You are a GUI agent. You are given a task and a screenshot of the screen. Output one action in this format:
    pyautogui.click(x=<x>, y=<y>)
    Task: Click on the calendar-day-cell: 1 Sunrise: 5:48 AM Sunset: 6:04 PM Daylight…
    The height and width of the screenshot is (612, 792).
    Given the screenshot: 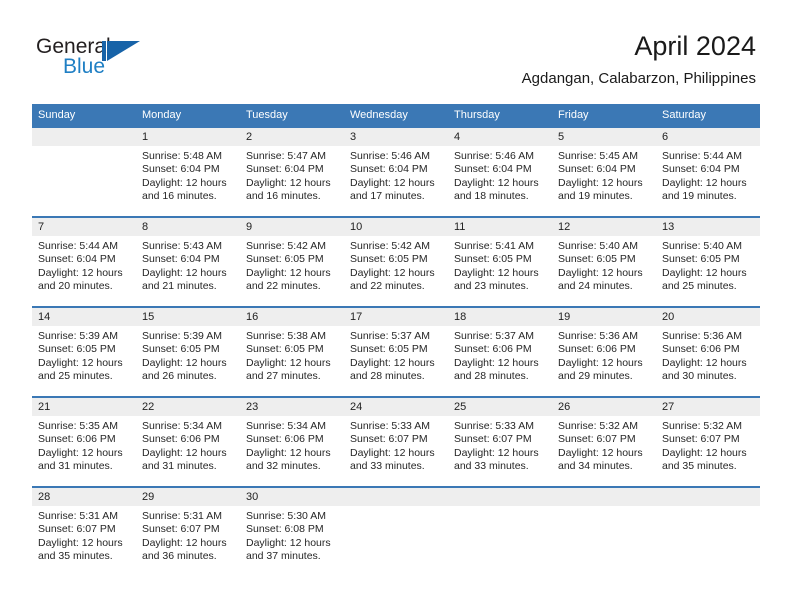 What is the action you would take?
    pyautogui.click(x=188, y=171)
    